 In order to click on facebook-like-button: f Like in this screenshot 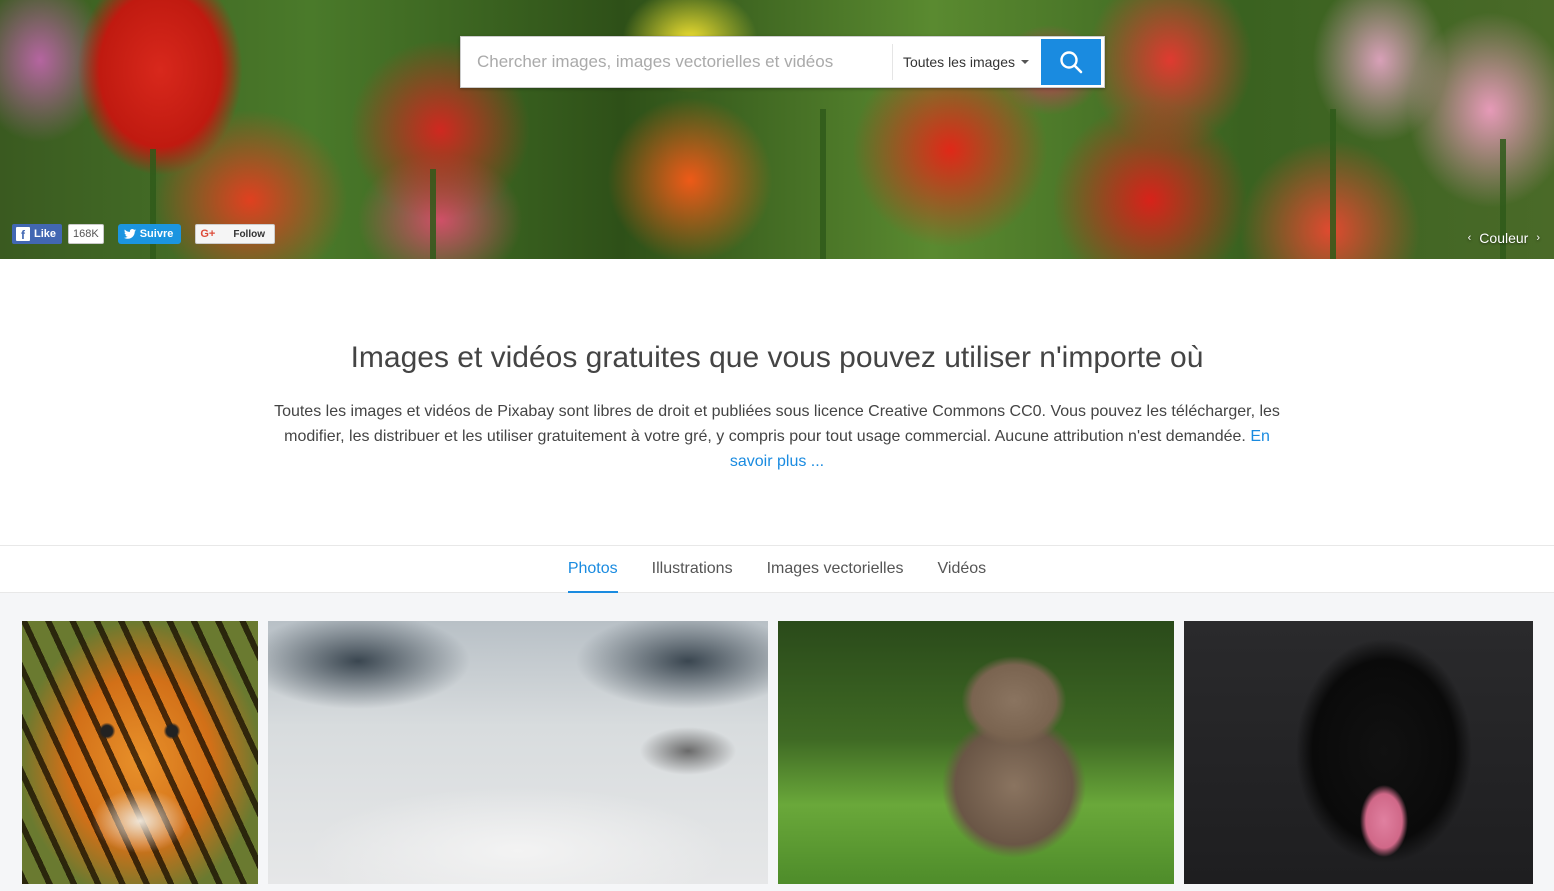, I will do `click(37, 234)`.